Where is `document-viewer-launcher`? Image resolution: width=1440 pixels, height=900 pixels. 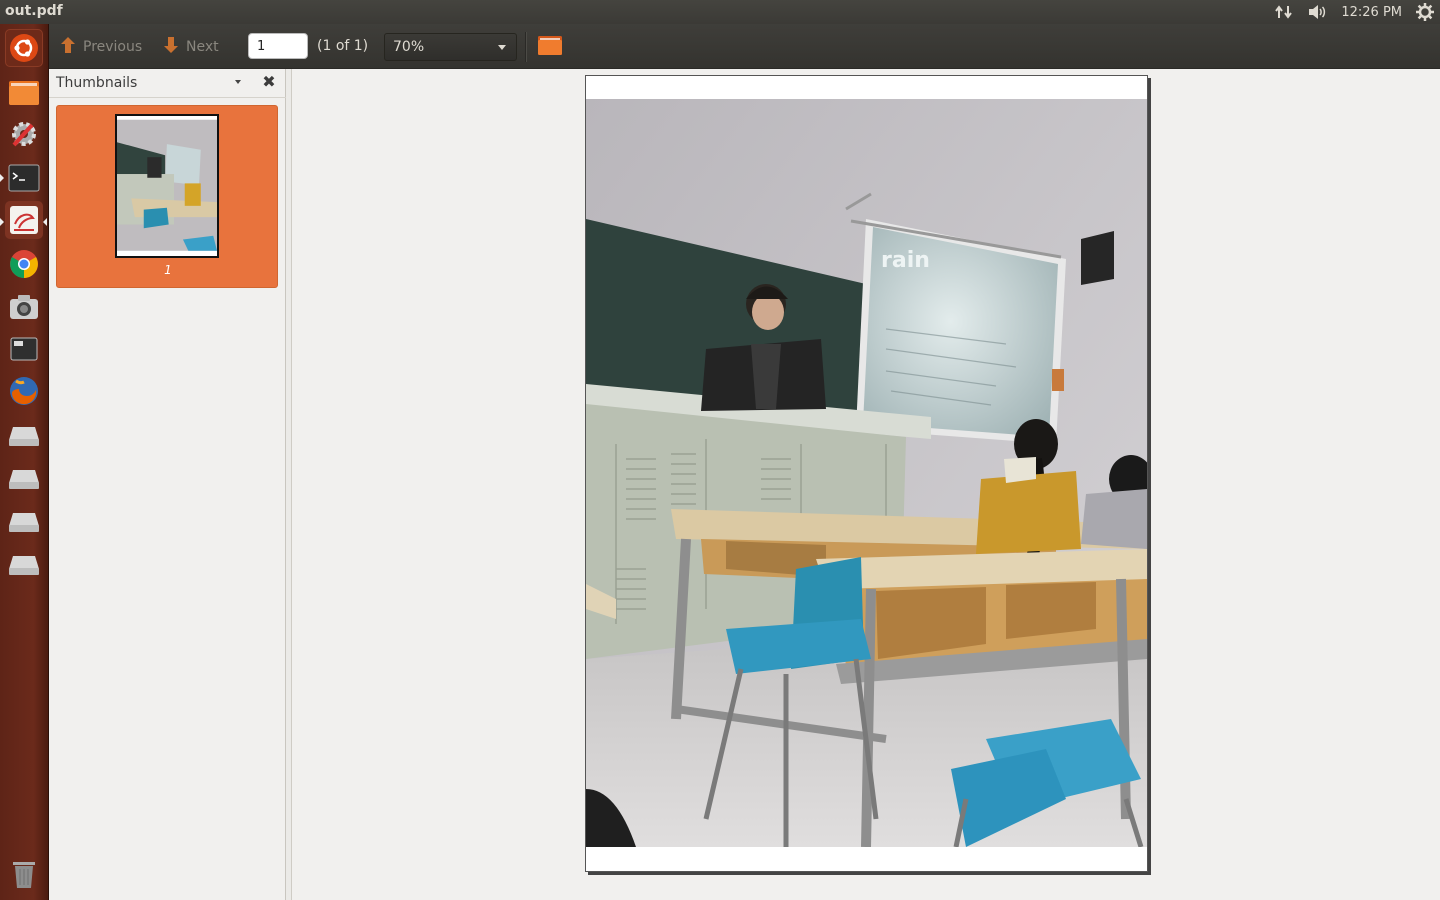
document-viewer-launcher is located at coordinates (24, 220).